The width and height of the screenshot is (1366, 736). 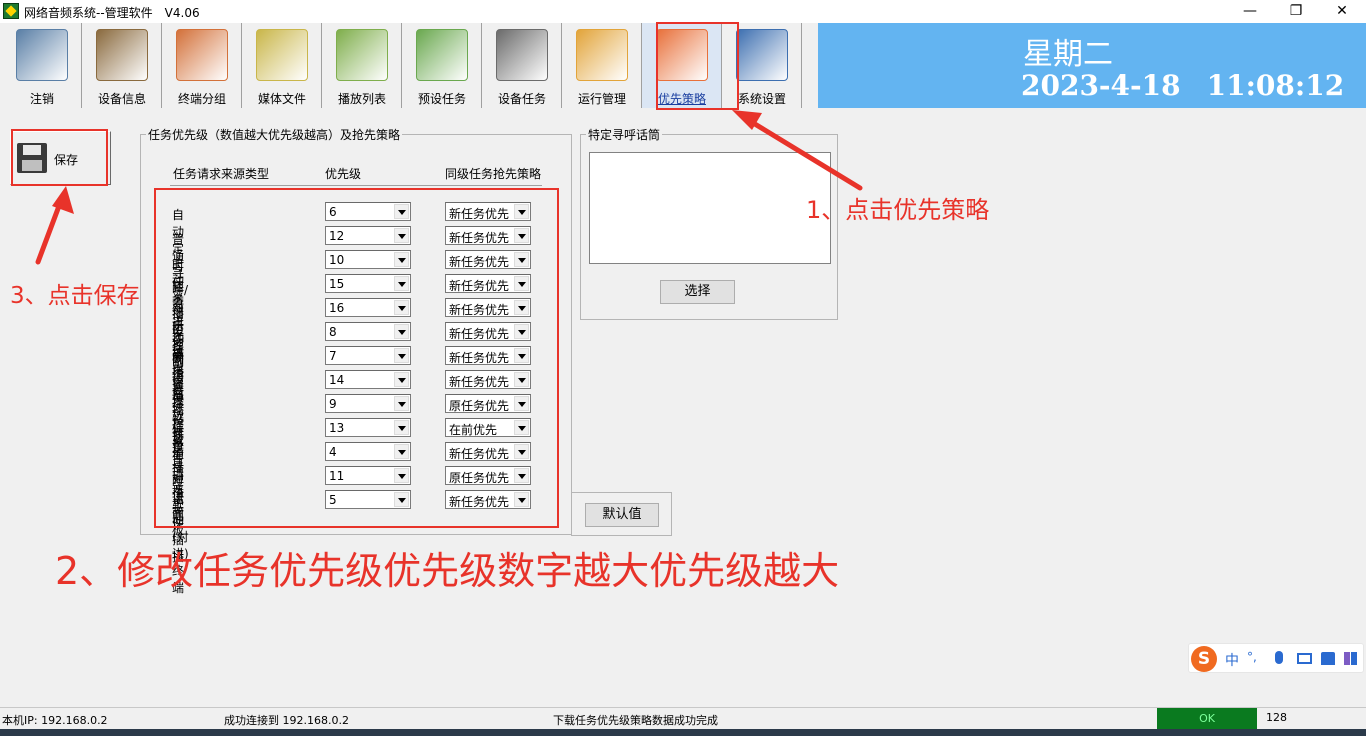 I want to click on taskbar-strip, so click(x=683, y=732).